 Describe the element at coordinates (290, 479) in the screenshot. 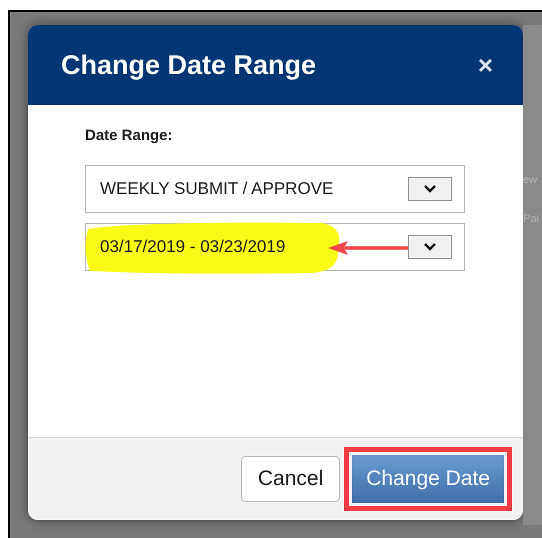

I see `cancel-button: Cancel` at that location.